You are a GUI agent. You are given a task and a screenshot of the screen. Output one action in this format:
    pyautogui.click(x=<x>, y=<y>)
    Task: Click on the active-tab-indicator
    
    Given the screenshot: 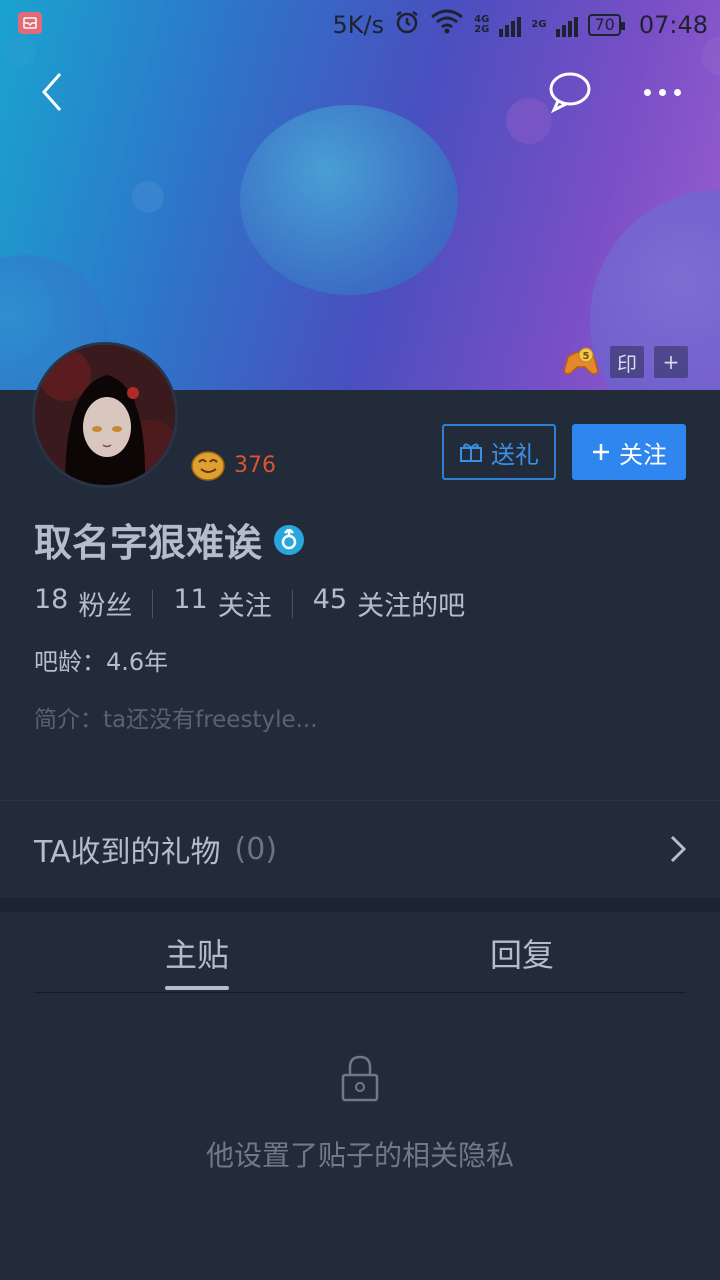 What is the action you would take?
    pyautogui.click(x=197, y=988)
    